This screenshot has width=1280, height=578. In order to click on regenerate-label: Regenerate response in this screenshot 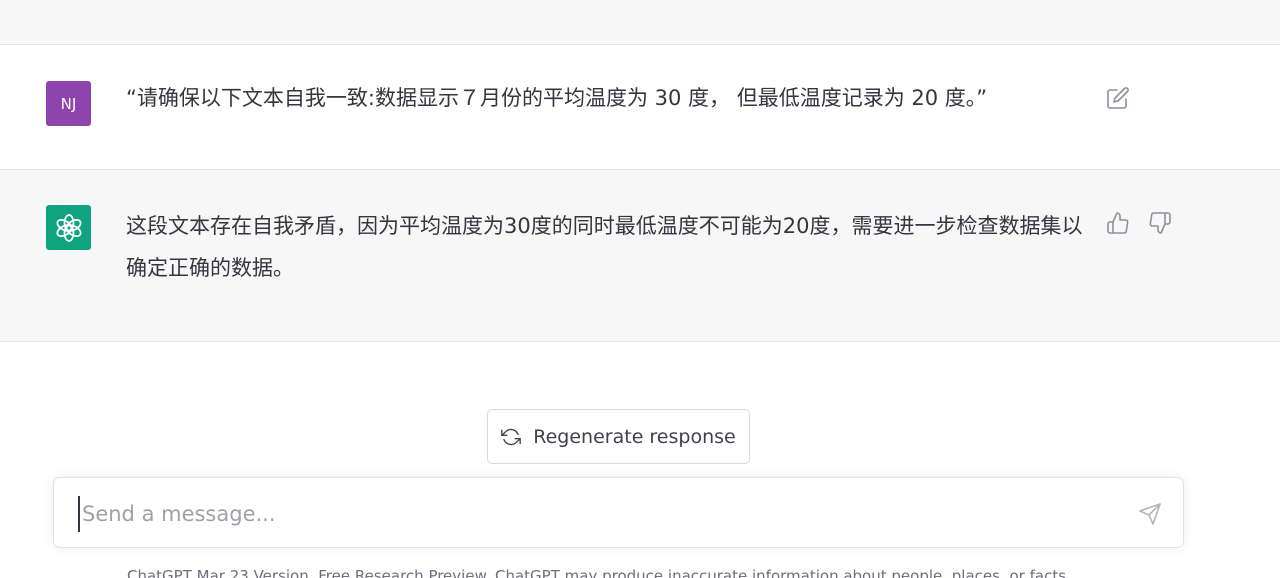, I will do `click(634, 436)`.